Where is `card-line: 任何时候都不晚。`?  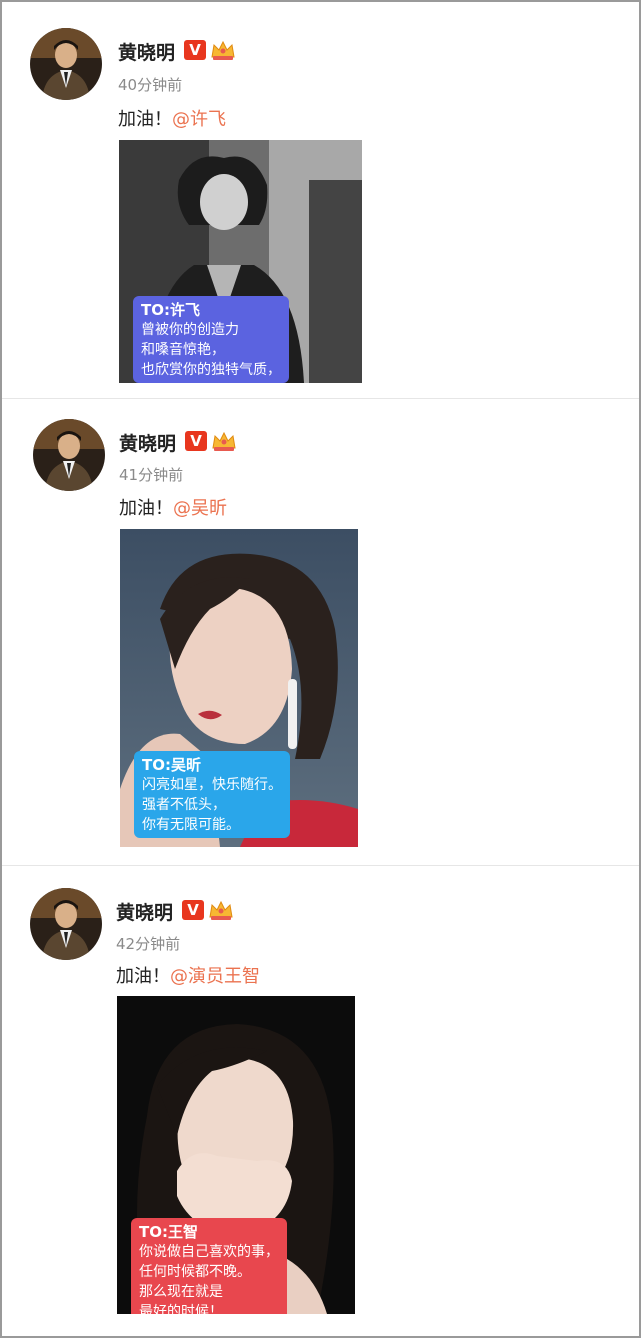
card-line: 任何时候都不晚。 is located at coordinates (195, 1272).